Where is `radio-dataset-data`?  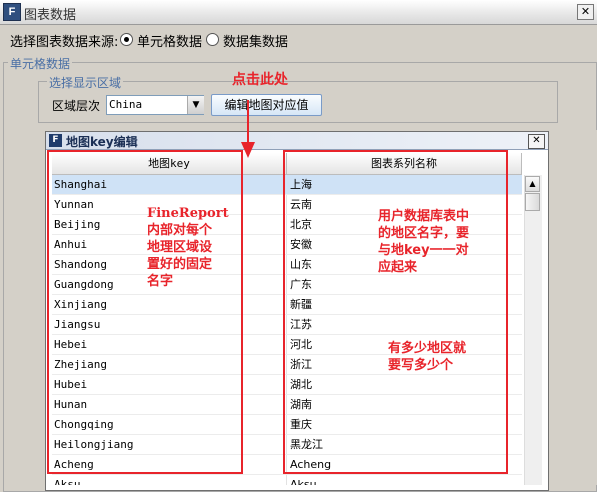
radio-dataset-data is located at coordinates (212, 39).